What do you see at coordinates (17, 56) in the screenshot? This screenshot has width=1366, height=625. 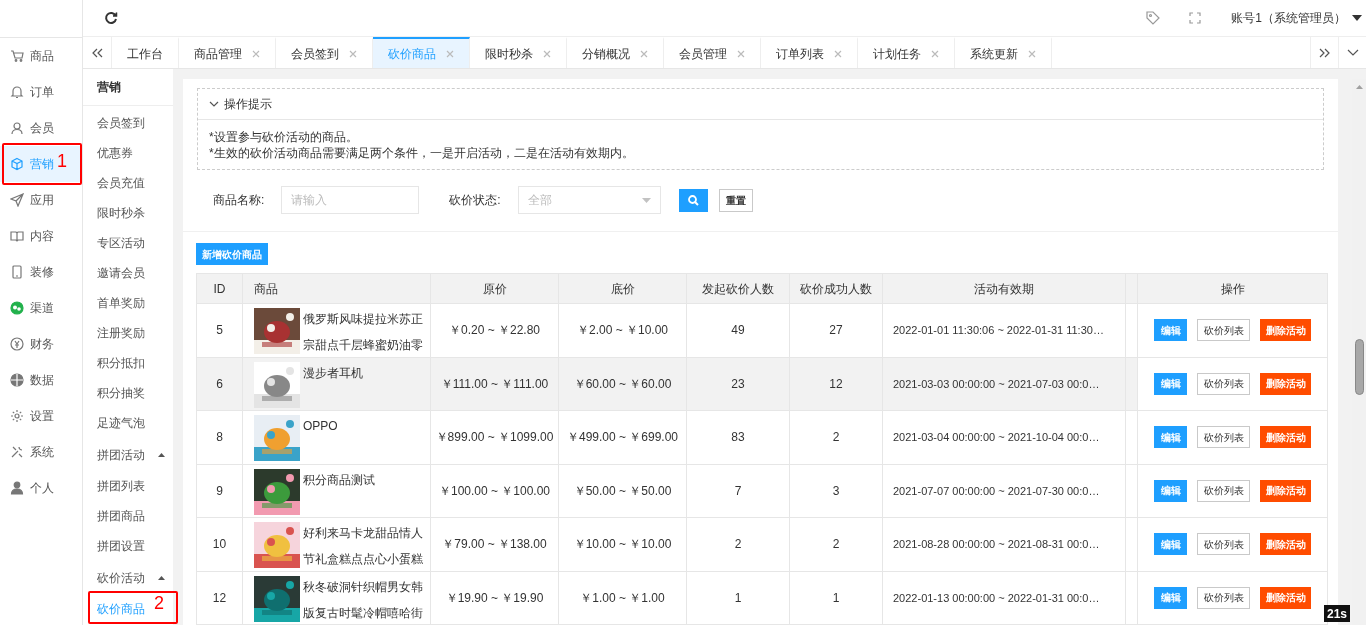 I see `cart-icon` at bounding box center [17, 56].